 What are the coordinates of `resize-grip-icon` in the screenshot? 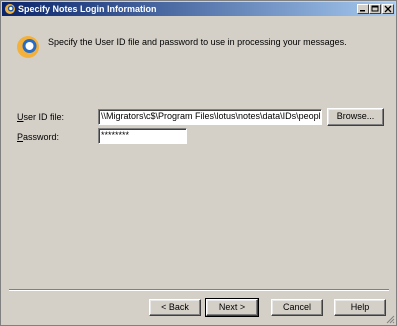 It's located at (390, 319).